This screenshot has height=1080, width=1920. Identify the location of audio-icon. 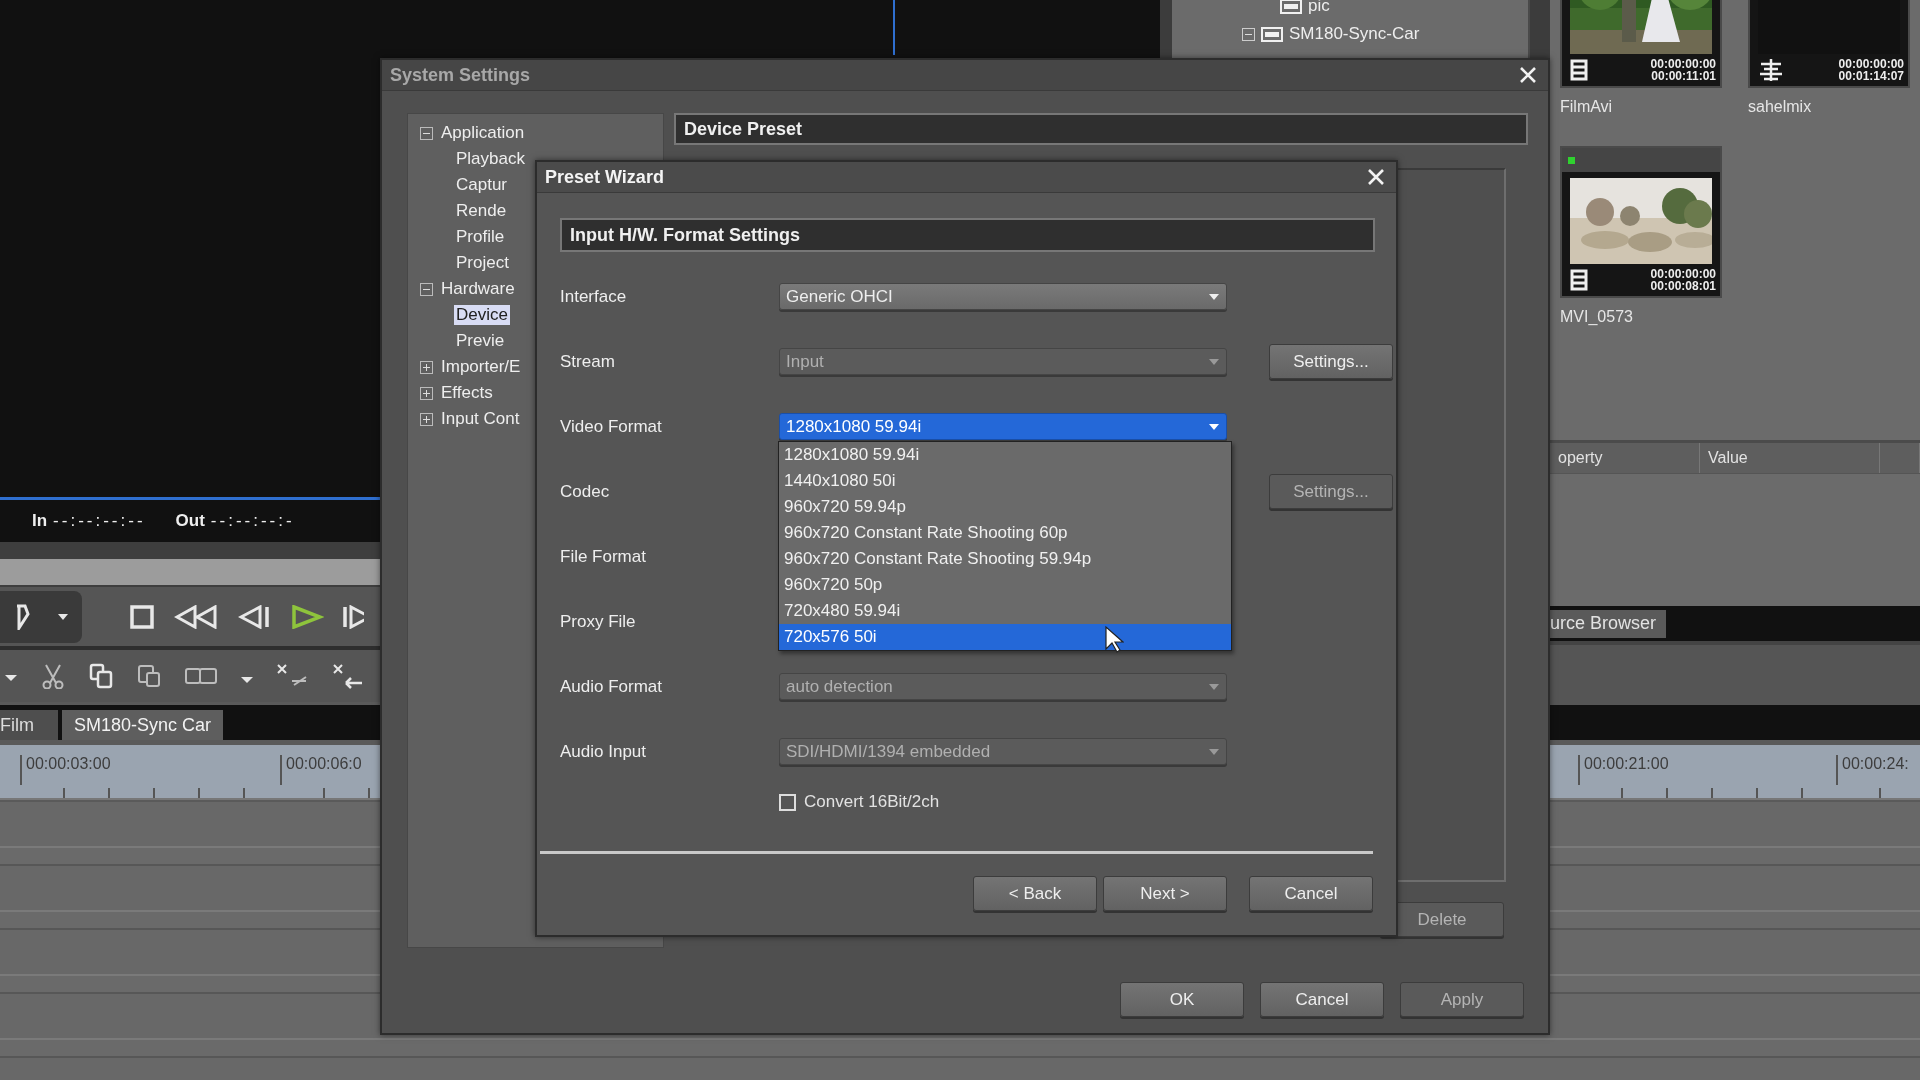
(1771, 70).